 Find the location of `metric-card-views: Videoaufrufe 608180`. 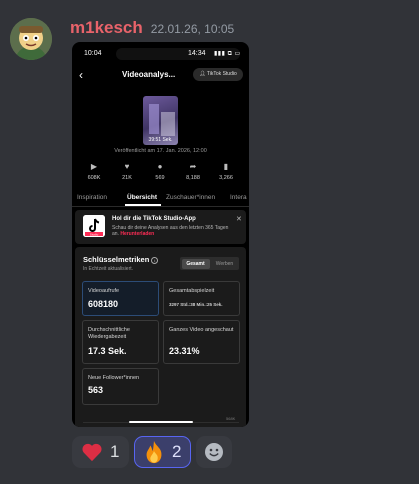

metric-card-views: Videoaufrufe 608180 is located at coordinates (120, 298).